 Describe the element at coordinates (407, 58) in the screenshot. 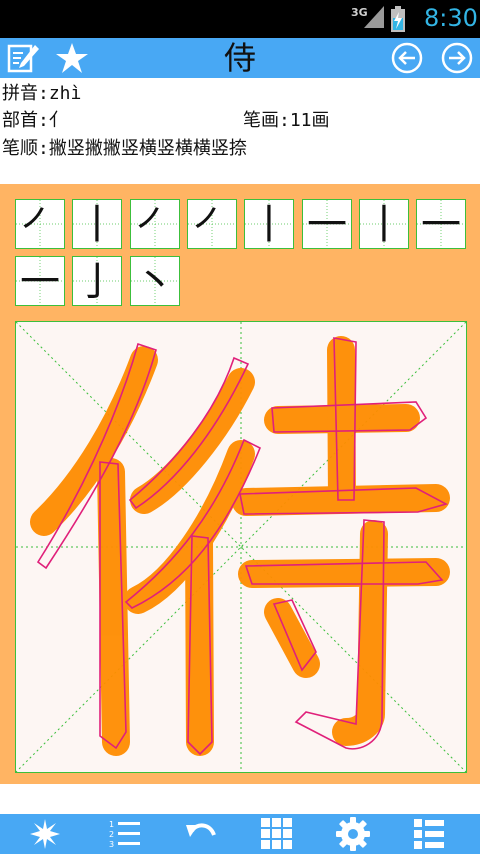

I see `prev-icon` at that location.